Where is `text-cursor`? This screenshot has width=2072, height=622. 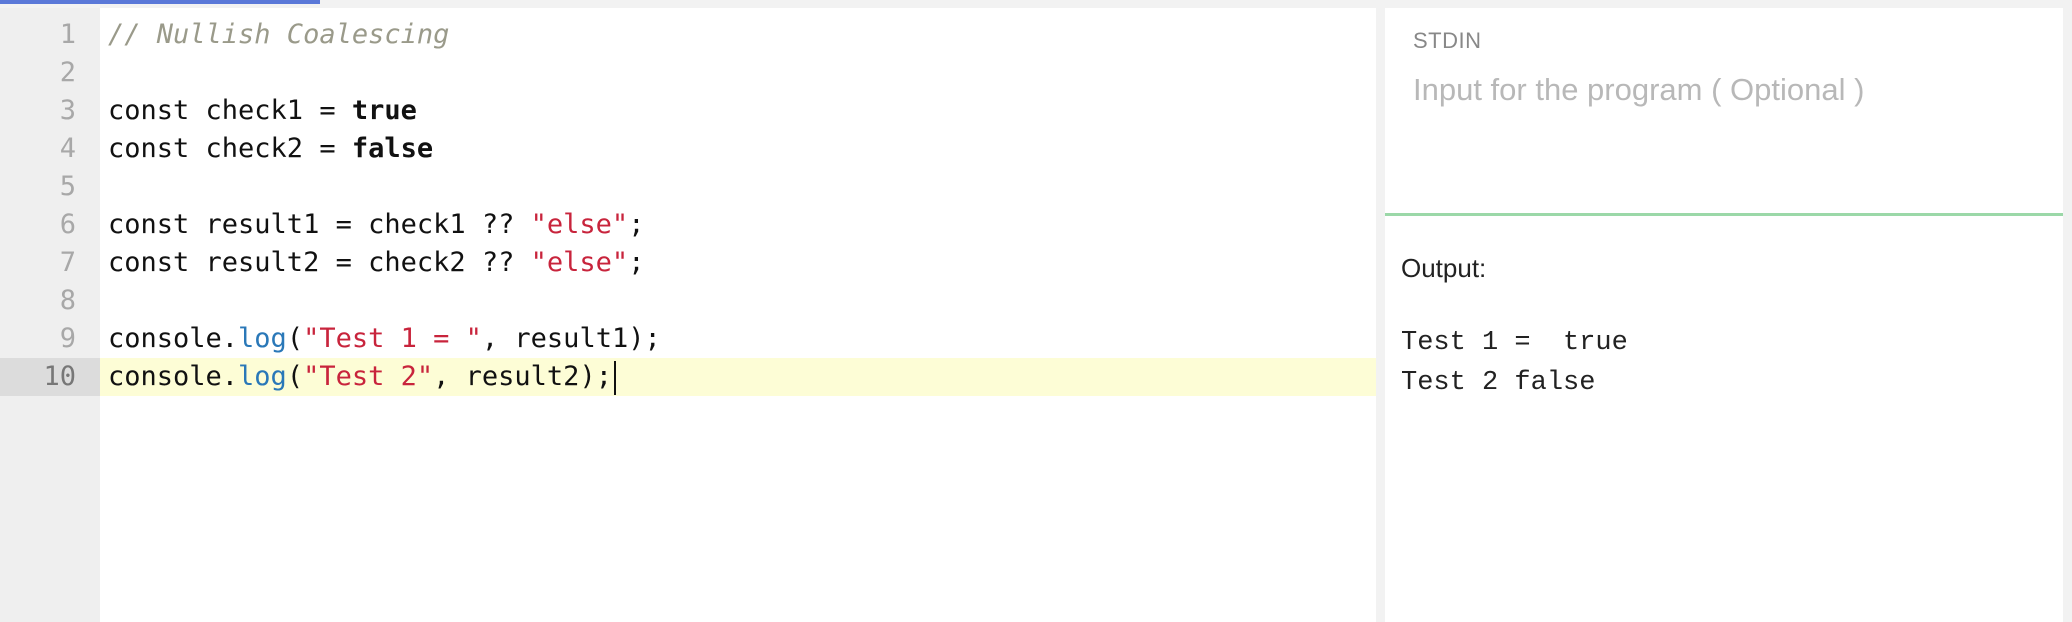 text-cursor is located at coordinates (614, 377).